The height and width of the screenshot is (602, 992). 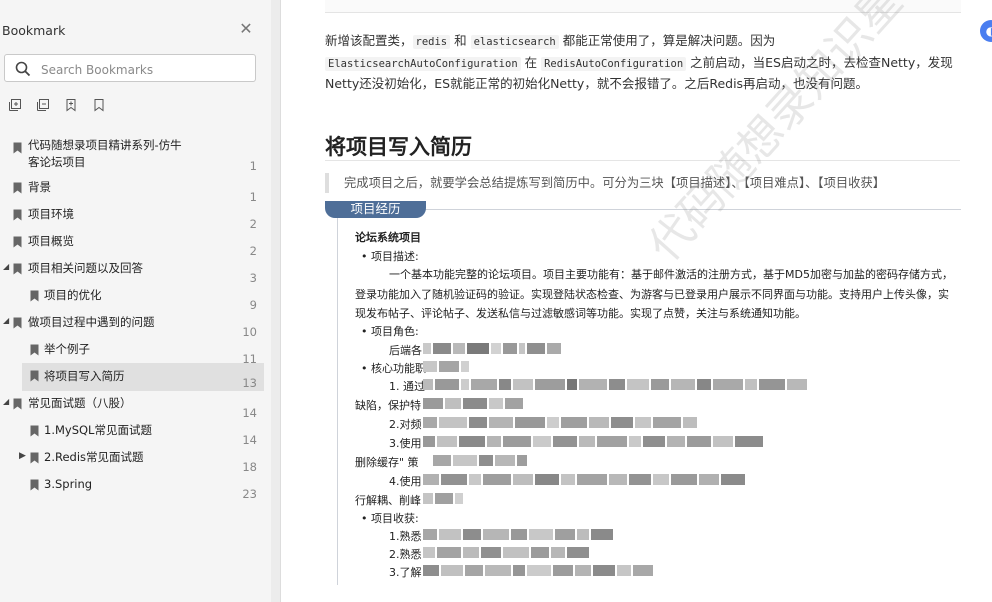 I want to click on inline-code: ElasticsearchAutoConfiguration, so click(x=423, y=63).